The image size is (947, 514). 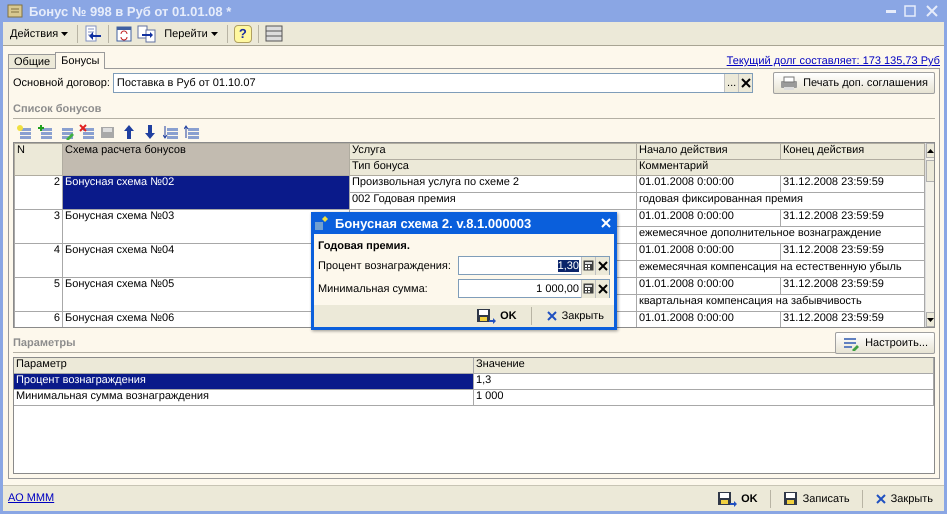 What do you see at coordinates (32, 61) in the screenshot?
I see `tab: Общие` at bounding box center [32, 61].